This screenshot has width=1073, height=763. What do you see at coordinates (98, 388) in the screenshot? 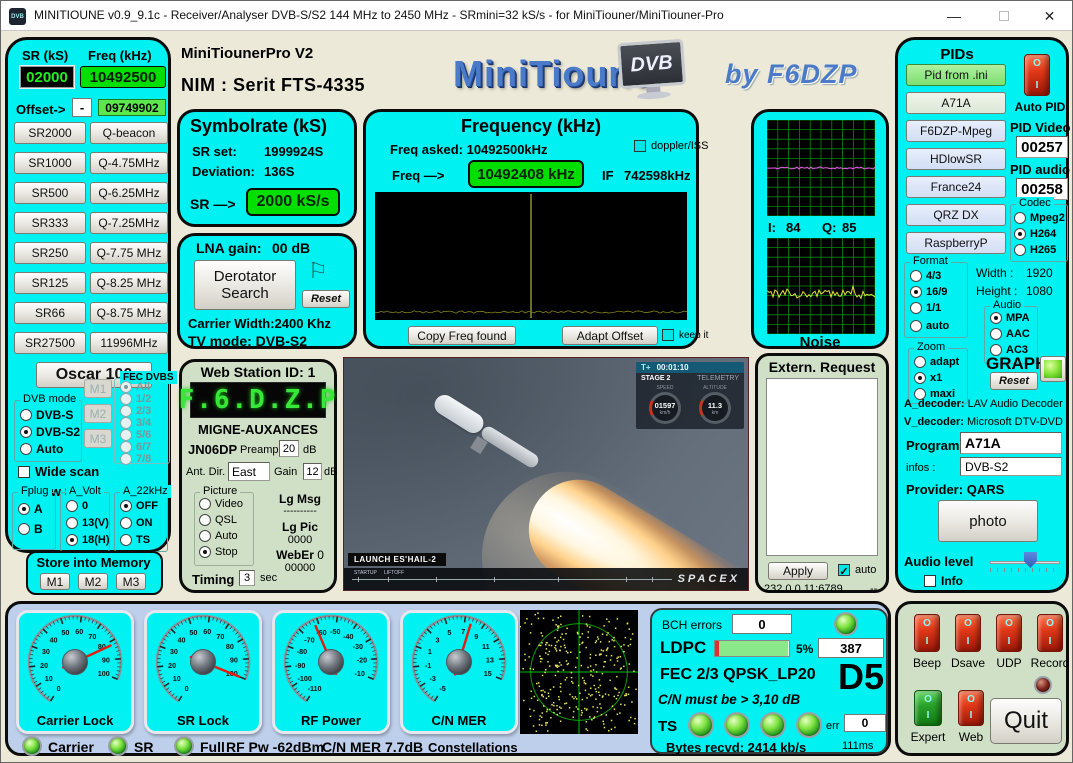
I see `m1-side-button: M1` at bounding box center [98, 388].